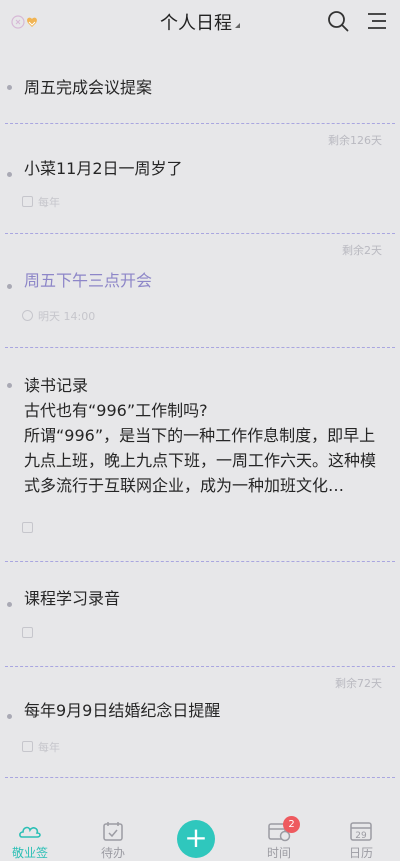 Image resolution: width=400 pixels, height=861 pixels. I want to click on bottom-tab-bar: 敬业签 待办 + 2 时间 29 日历, so click(200, 834).